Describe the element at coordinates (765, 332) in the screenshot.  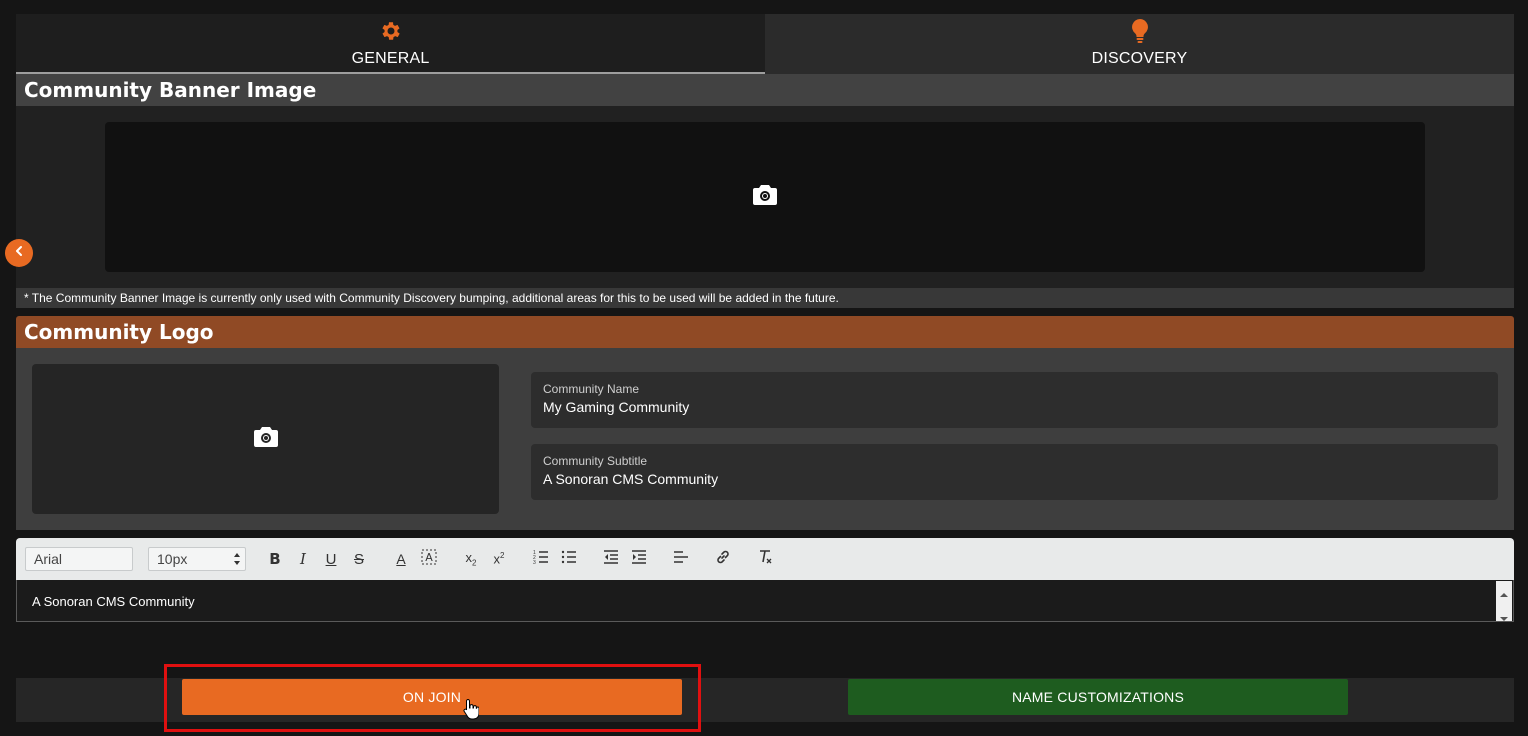
I see `logo-section-title: Community Logo` at that location.